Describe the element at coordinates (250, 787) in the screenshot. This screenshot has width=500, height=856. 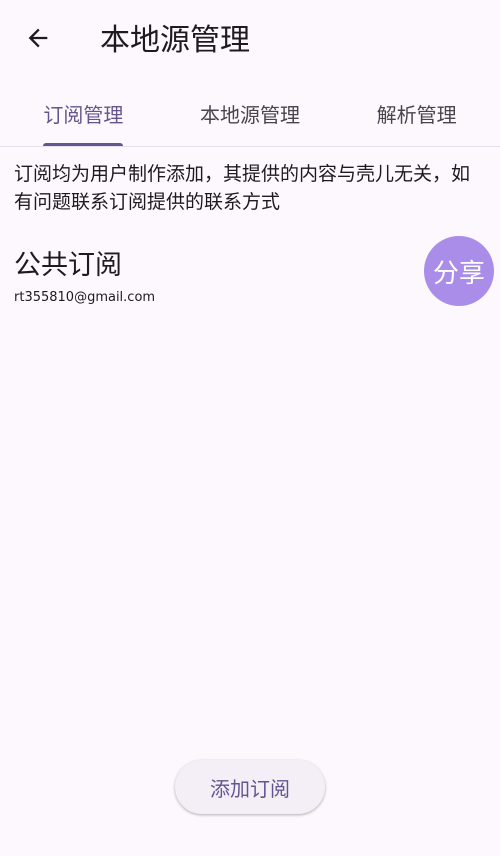
I see `add-subscription-button: 添加订阅` at that location.